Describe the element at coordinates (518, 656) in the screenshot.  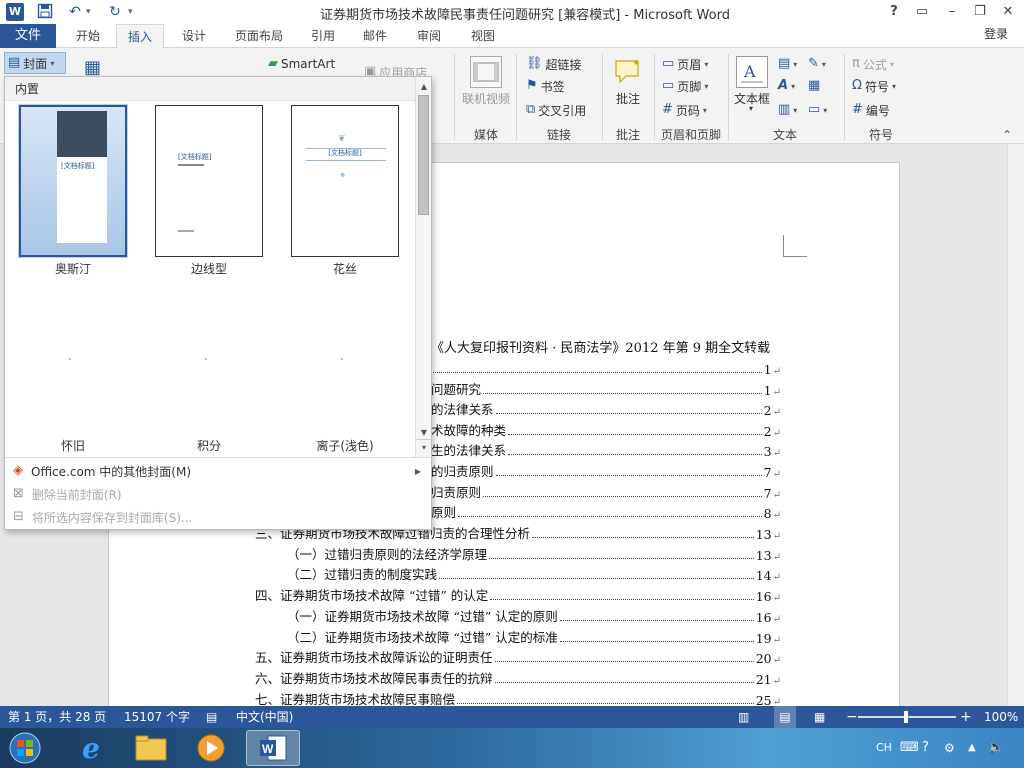
I see `toc-entry: 五、证券期货市场技术故障诉讼的证明责任 20 ↵` at that location.